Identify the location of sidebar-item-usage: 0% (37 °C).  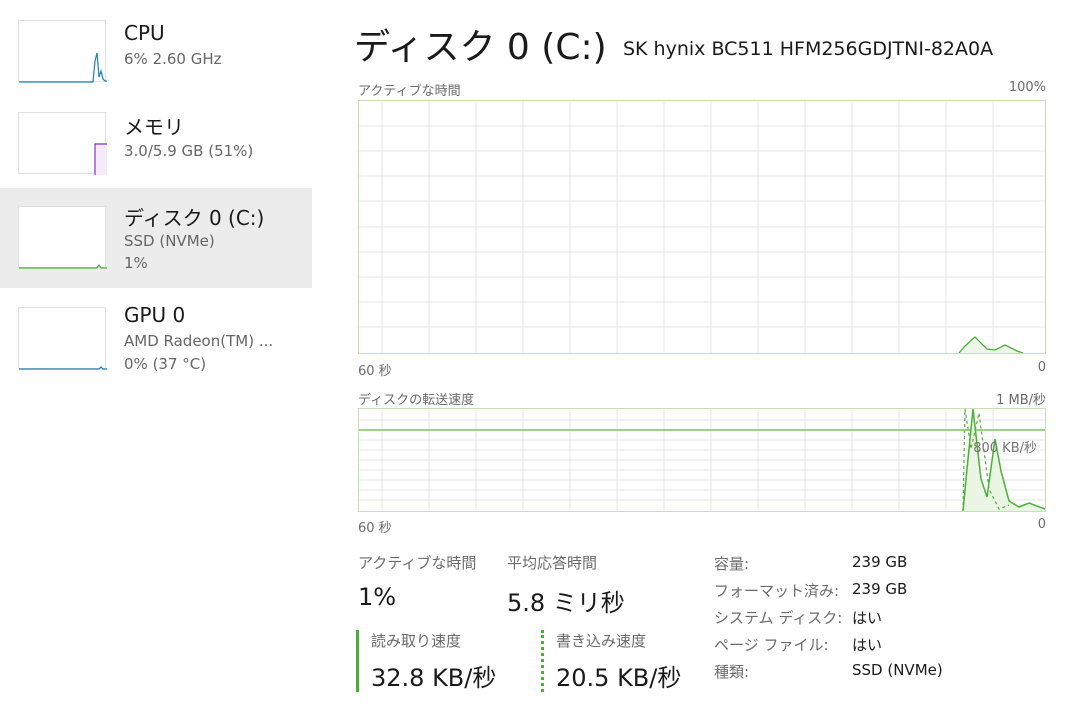
(165, 364).